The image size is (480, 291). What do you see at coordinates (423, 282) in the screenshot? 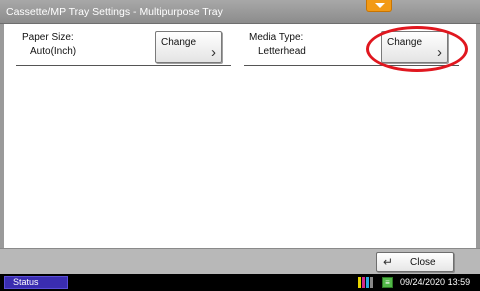
I see `date-text: 09/24/2020` at bounding box center [423, 282].